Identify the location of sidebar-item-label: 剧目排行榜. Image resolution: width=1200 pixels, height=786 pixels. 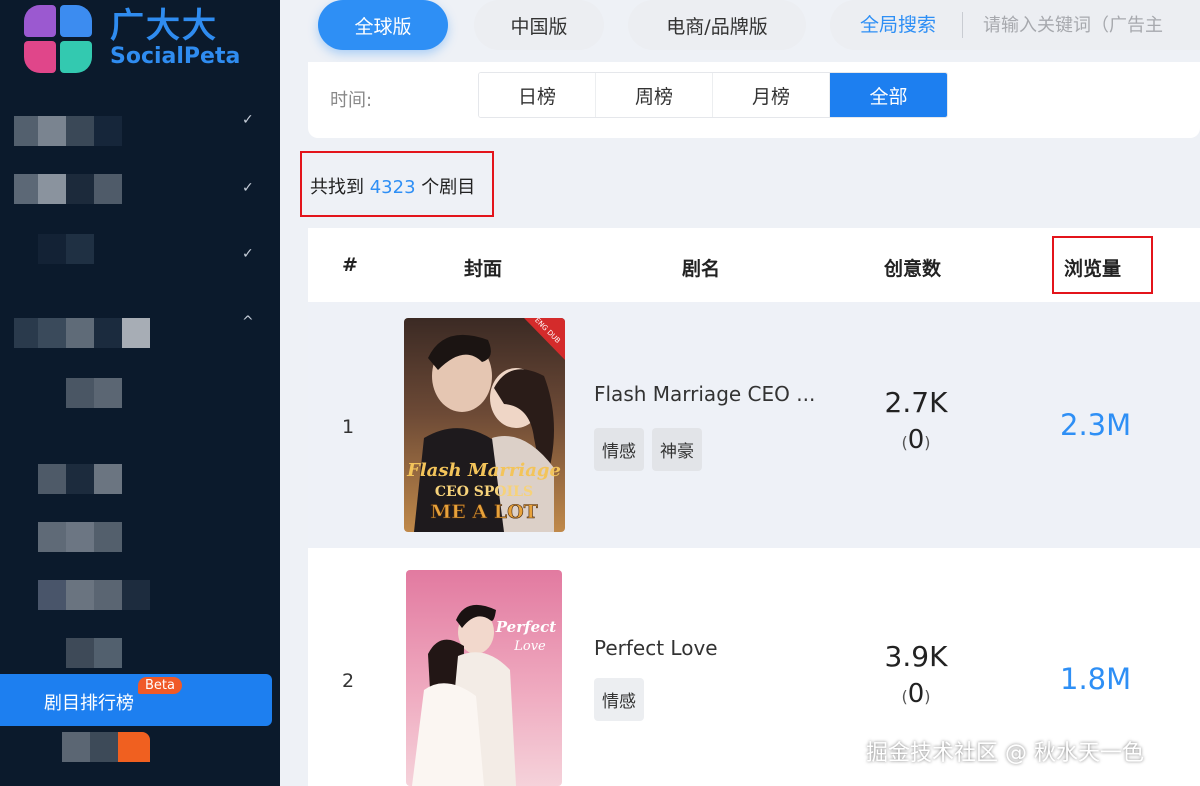
(89, 703).